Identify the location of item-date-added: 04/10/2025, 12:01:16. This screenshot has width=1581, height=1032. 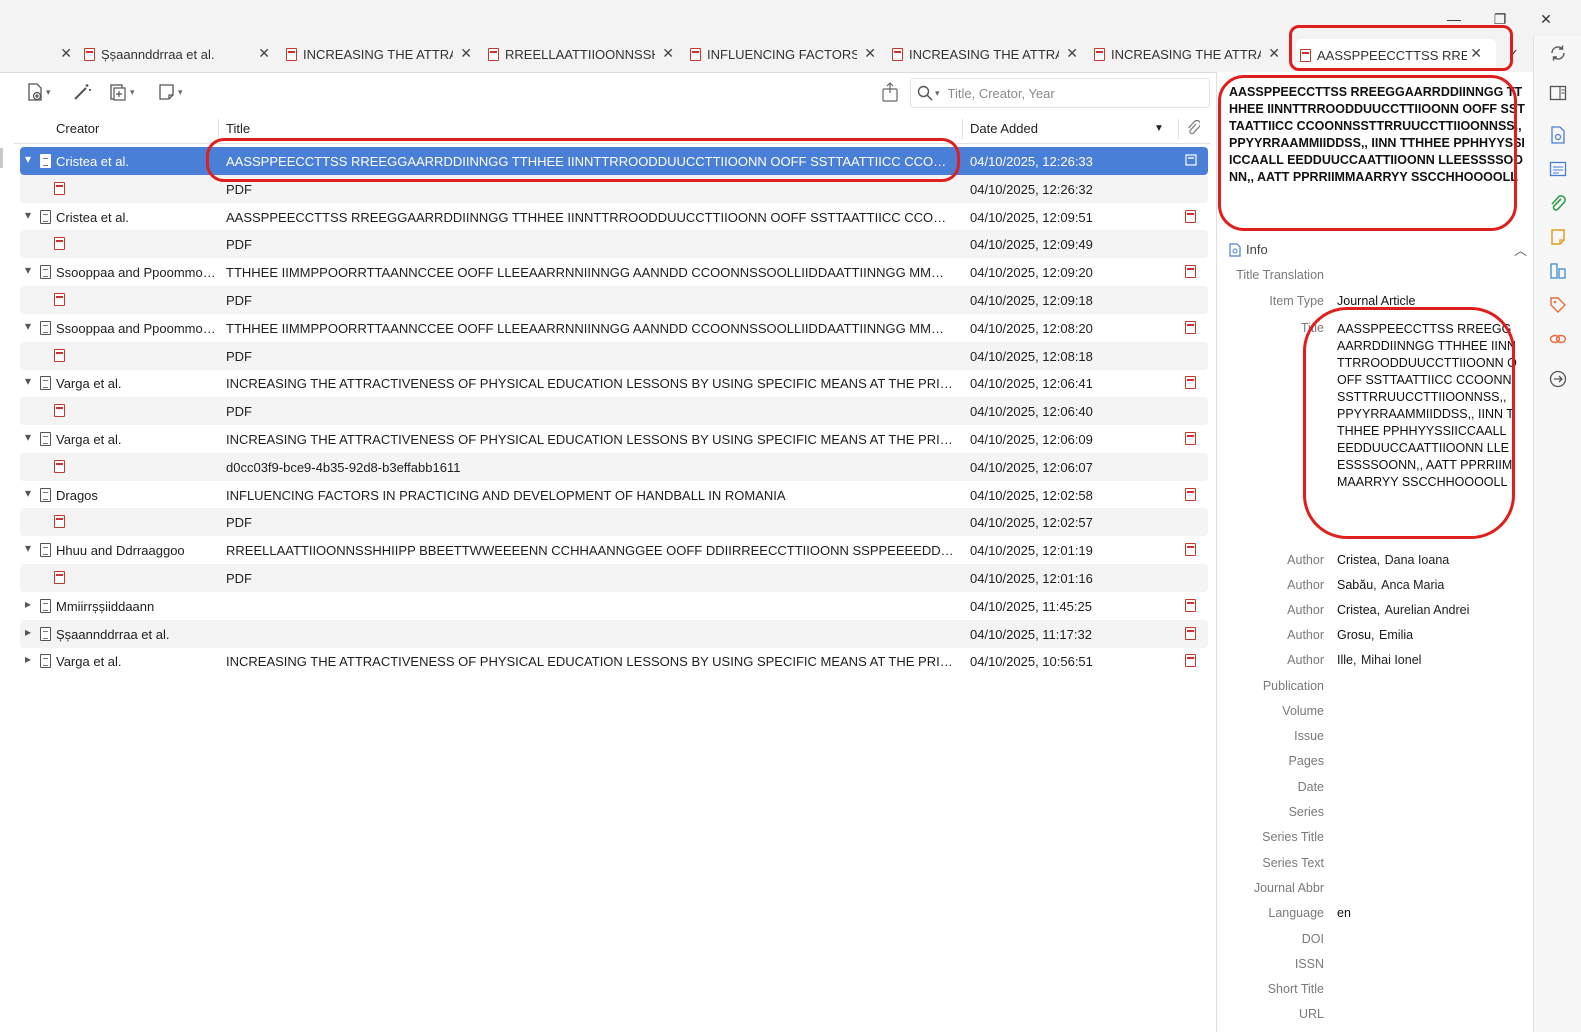
(1031, 578).